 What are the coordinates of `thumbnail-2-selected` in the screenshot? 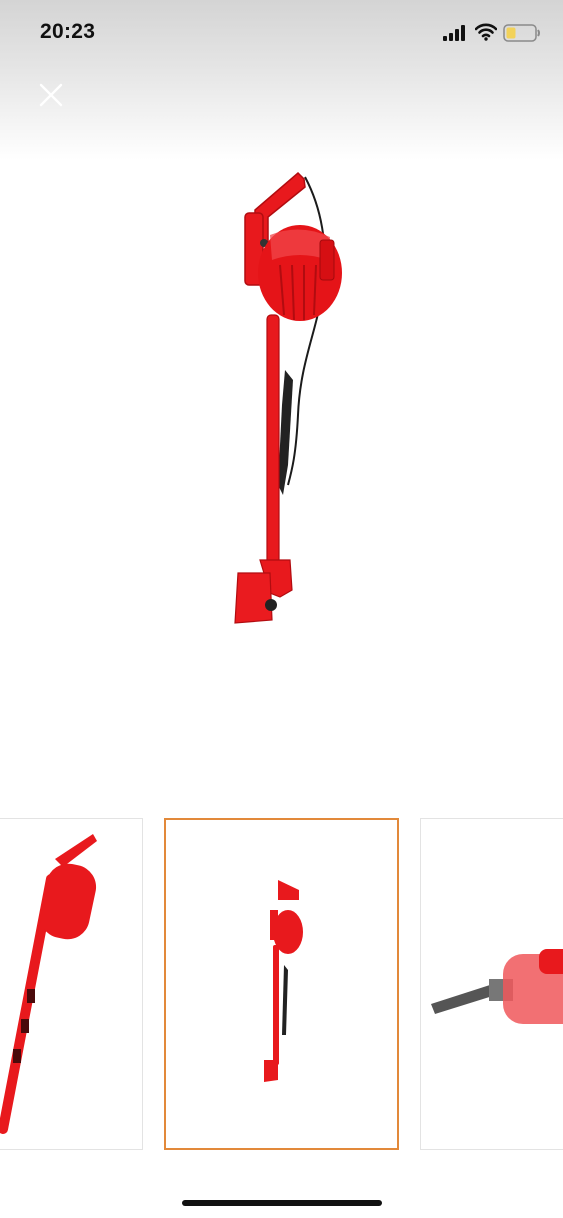 It's located at (281, 984).